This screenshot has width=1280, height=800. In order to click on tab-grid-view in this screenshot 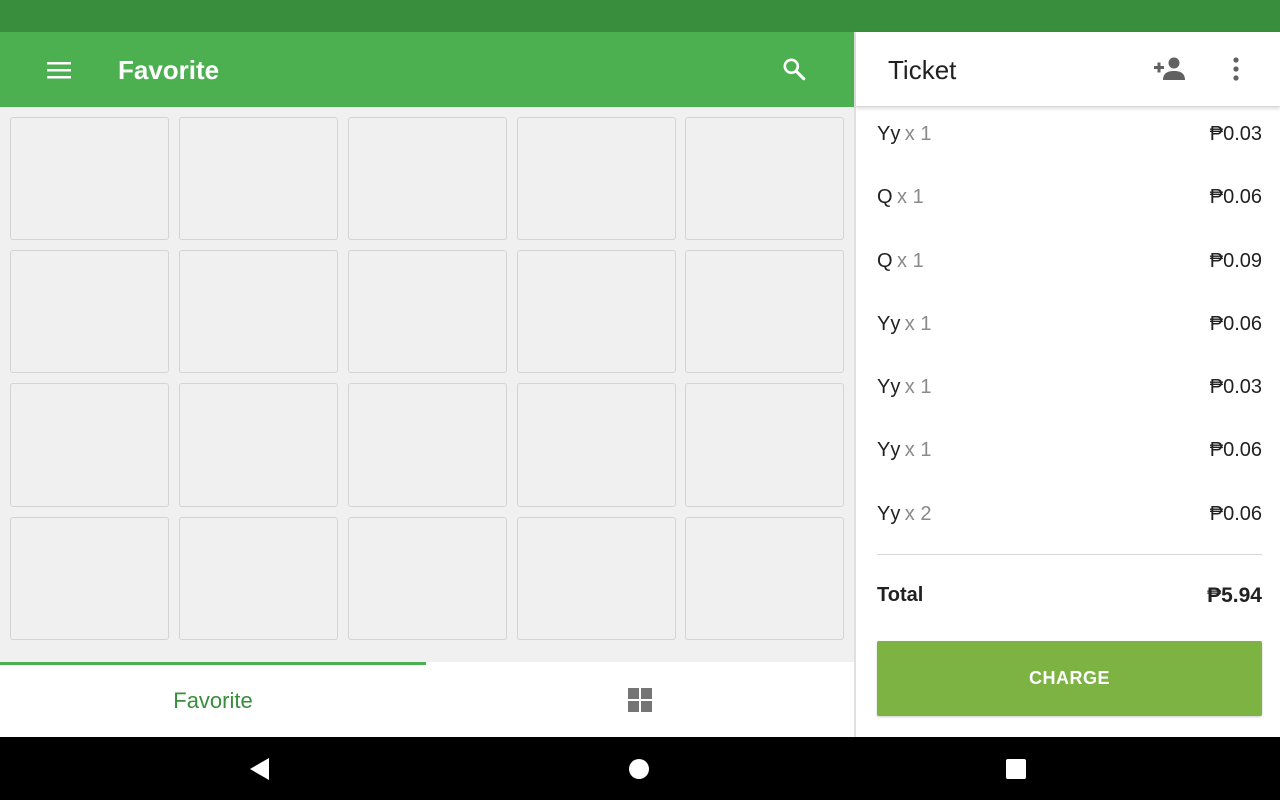, I will do `click(640, 699)`.